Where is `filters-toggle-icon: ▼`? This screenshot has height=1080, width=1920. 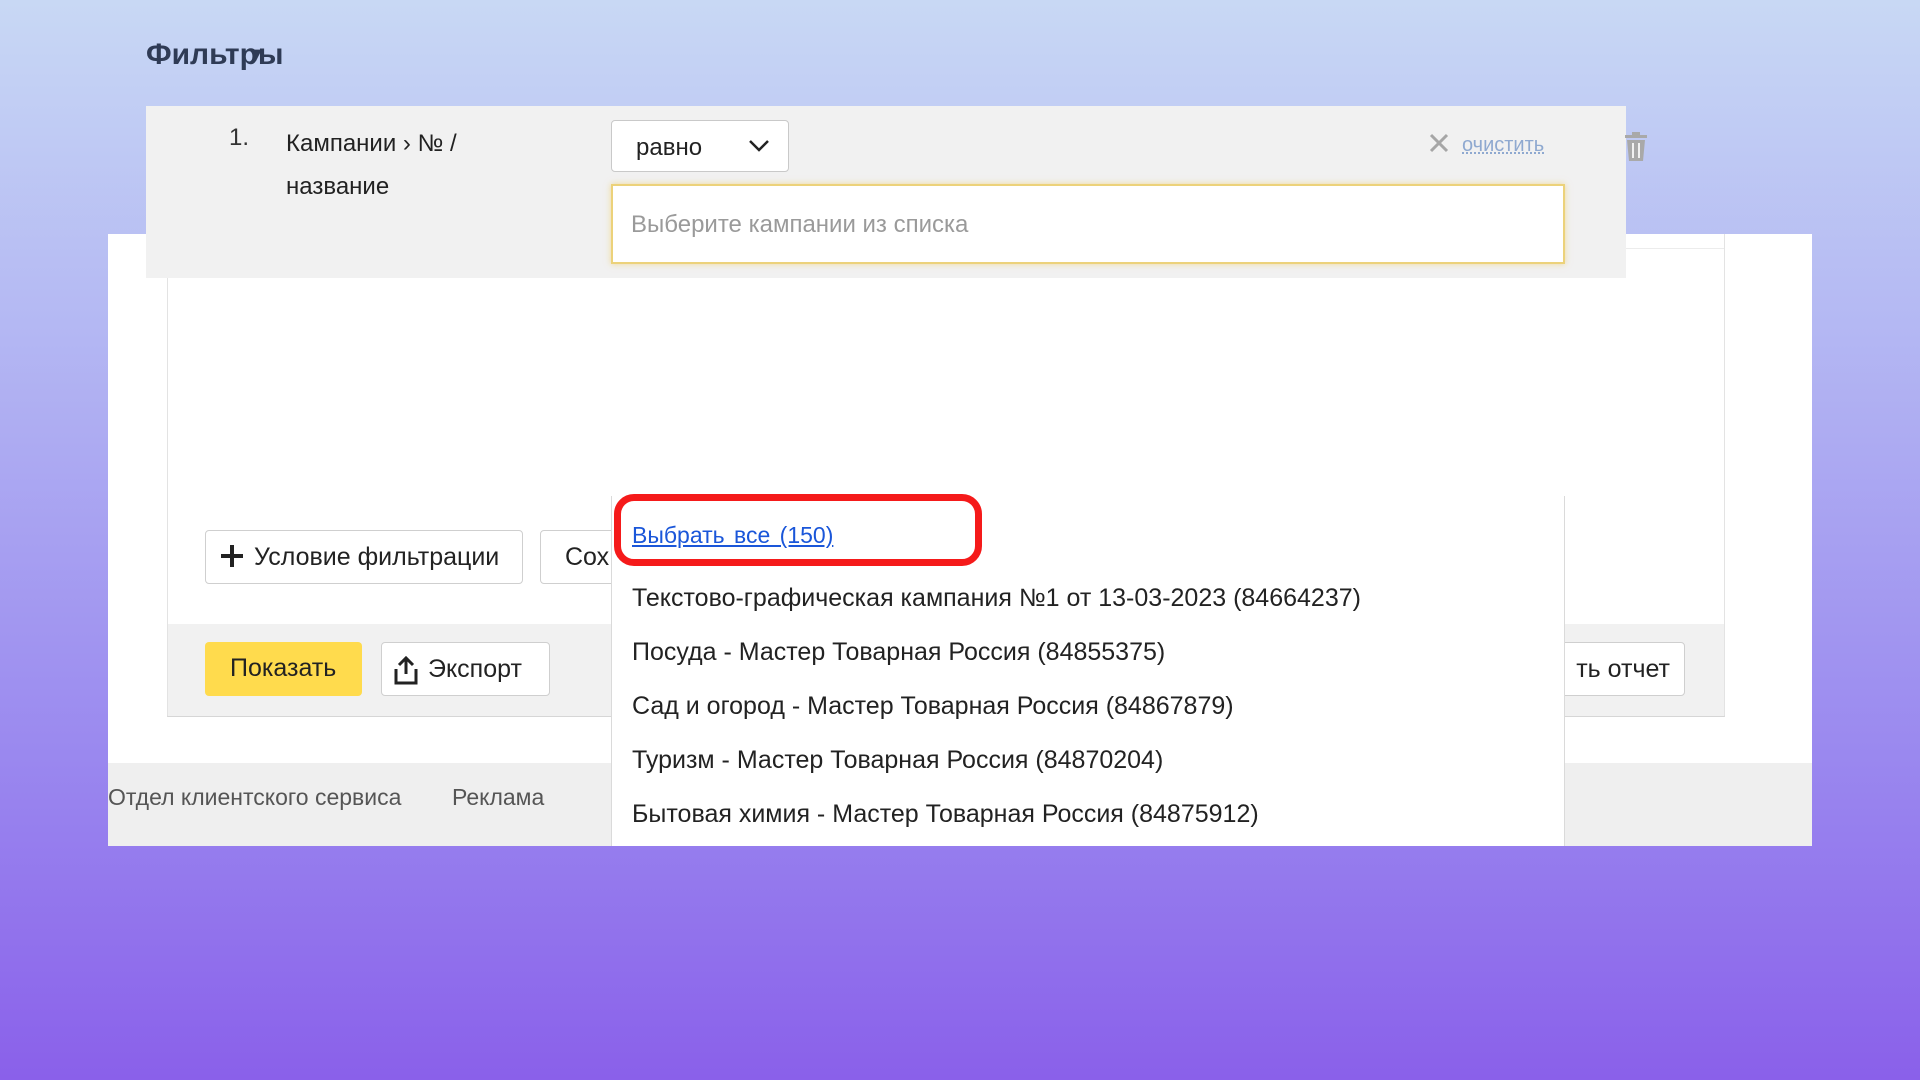
filters-toggle-icon: ▼ is located at coordinates (256, 55).